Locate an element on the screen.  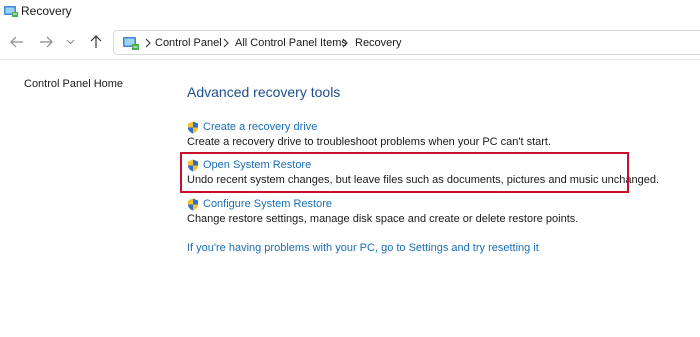
arrow-right-icon is located at coordinates (46, 42).